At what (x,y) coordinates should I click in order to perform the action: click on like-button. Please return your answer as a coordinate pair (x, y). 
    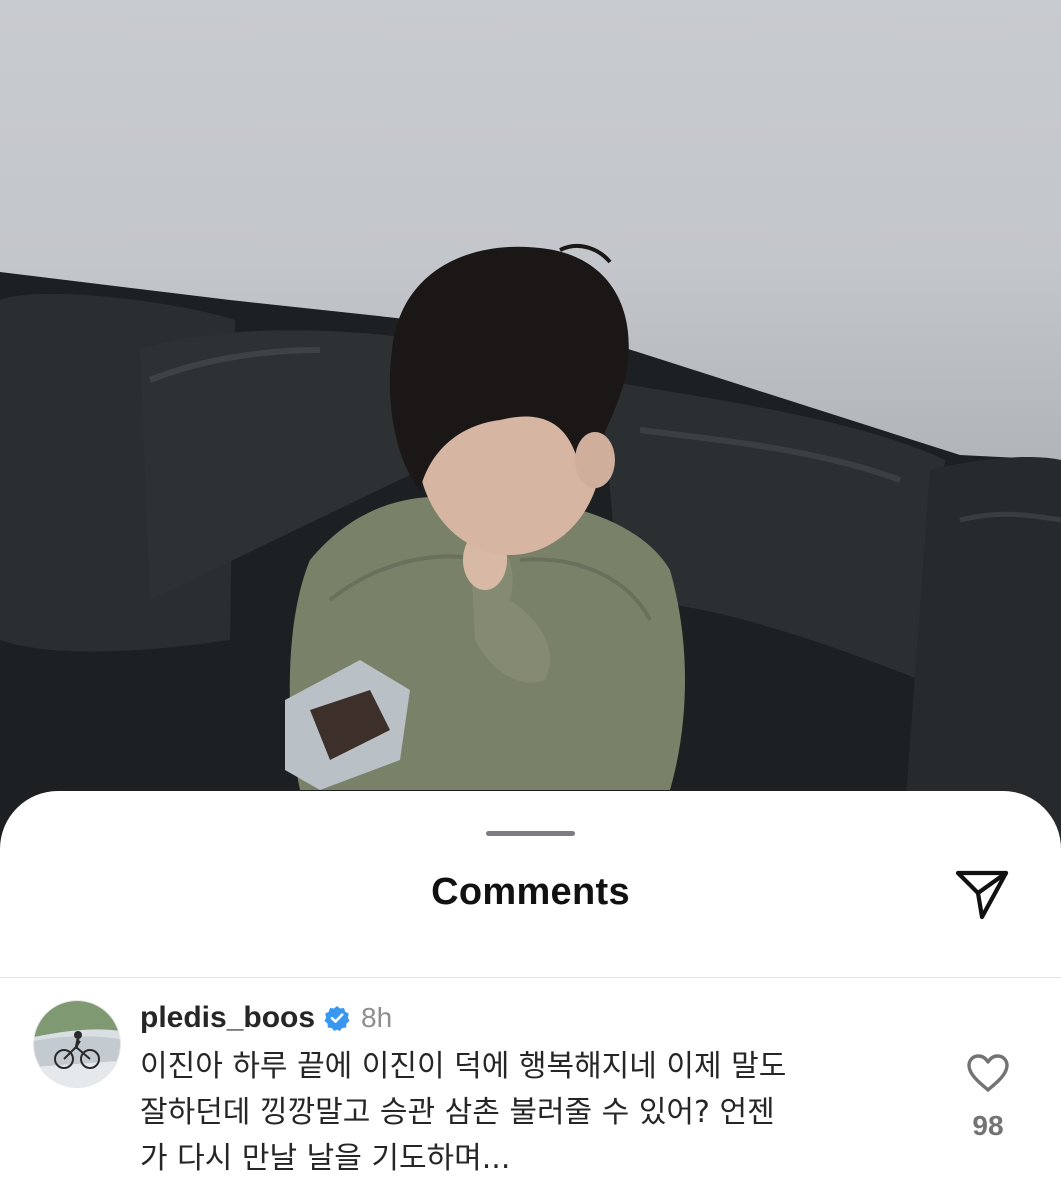
    Looking at the image, I should click on (988, 1073).